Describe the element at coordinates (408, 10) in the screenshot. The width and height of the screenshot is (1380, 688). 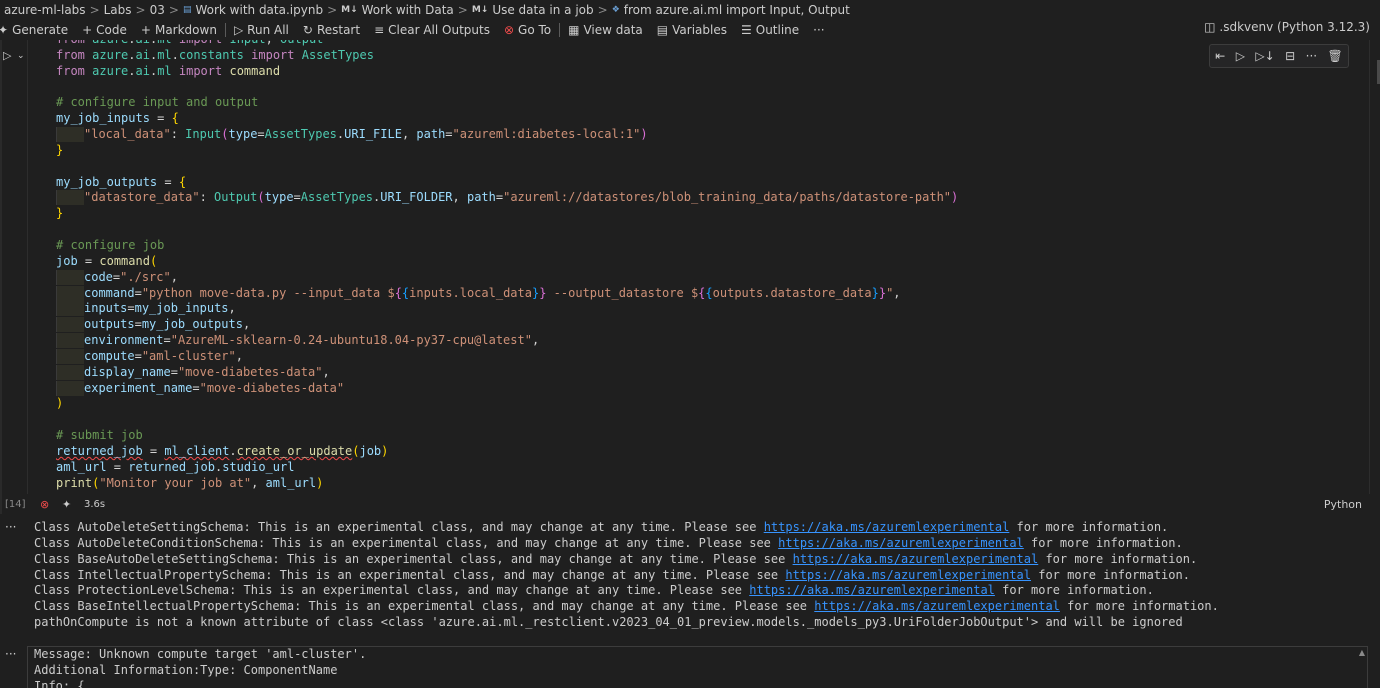
I see `breadcrumb-item-section: Work with Data` at that location.